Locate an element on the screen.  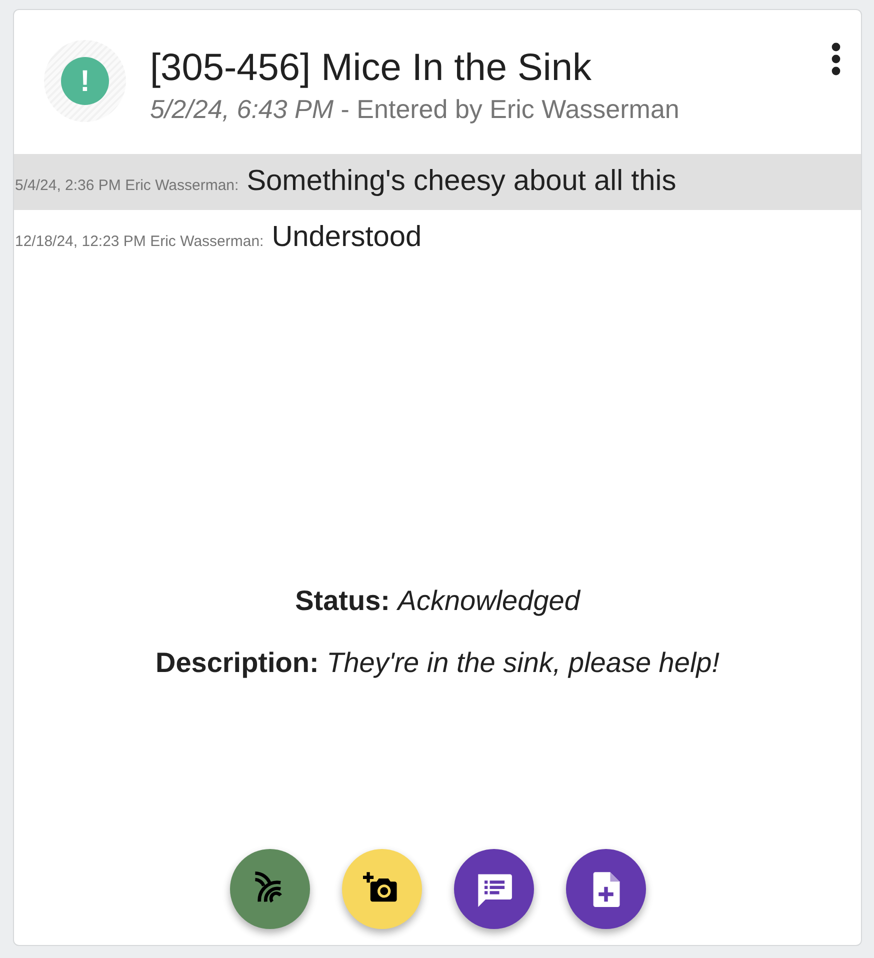
ticket-title: [305-456] Mice In the Sink is located at coordinates (371, 69).